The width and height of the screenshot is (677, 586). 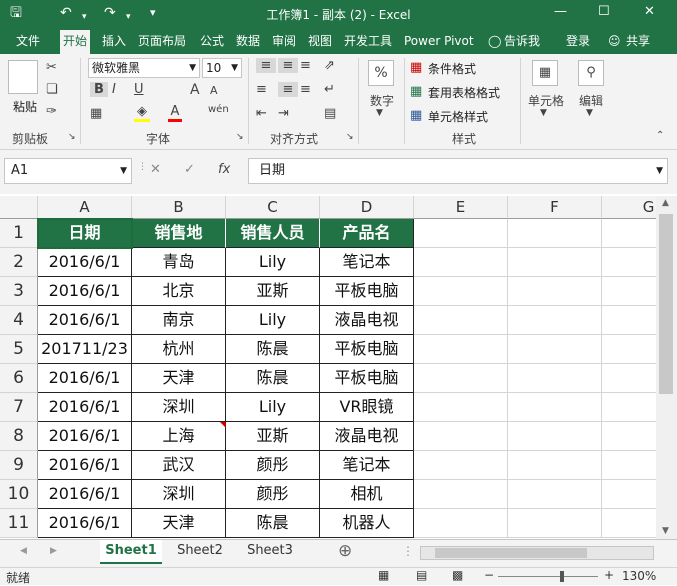 I want to click on cell-b10: 深圳, so click(x=179, y=494).